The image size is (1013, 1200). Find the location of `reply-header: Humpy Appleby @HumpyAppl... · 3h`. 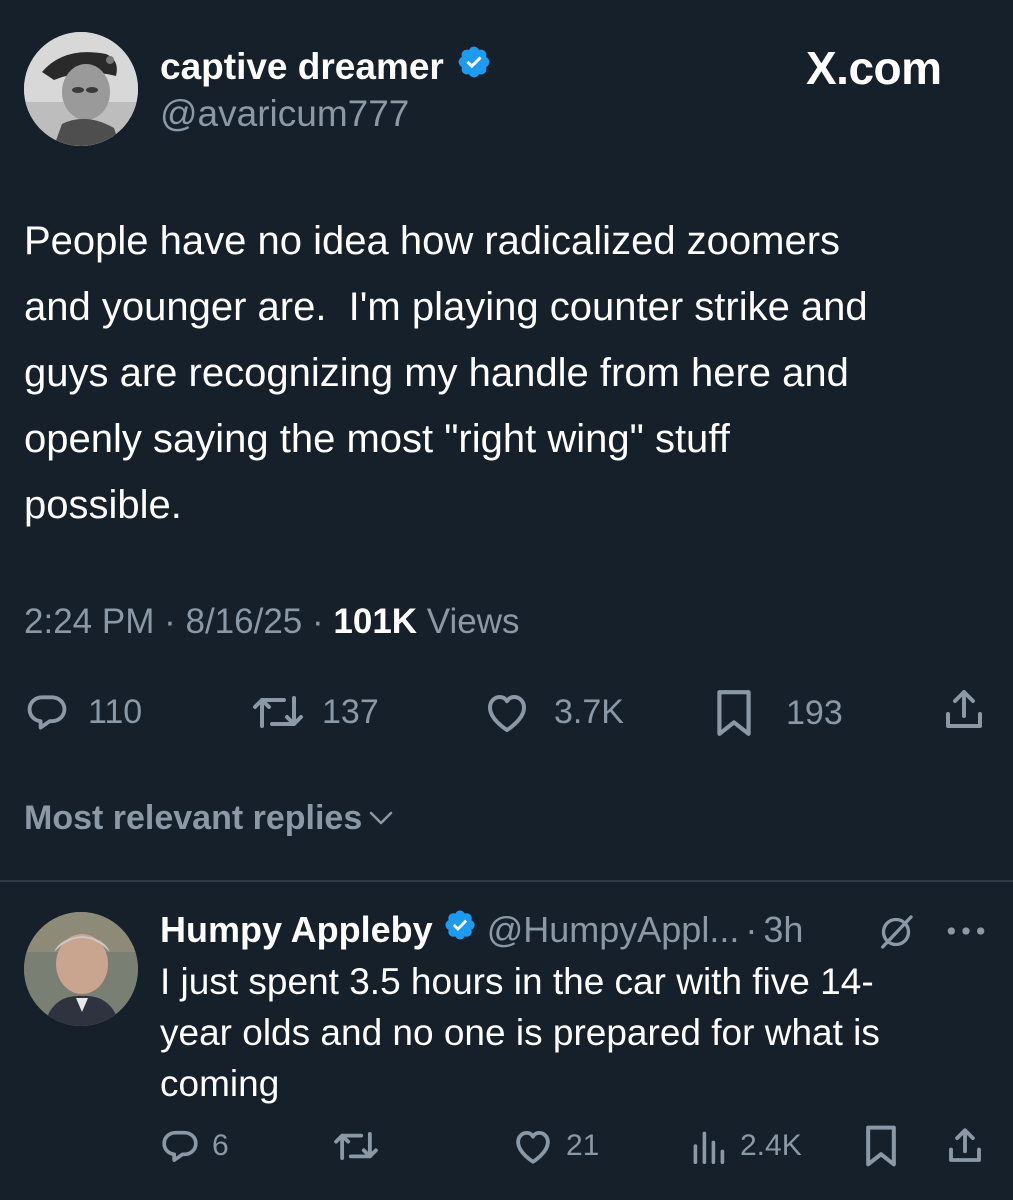

reply-header: Humpy Appleby @HumpyAppl... · 3h is located at coordinates (481, 930).